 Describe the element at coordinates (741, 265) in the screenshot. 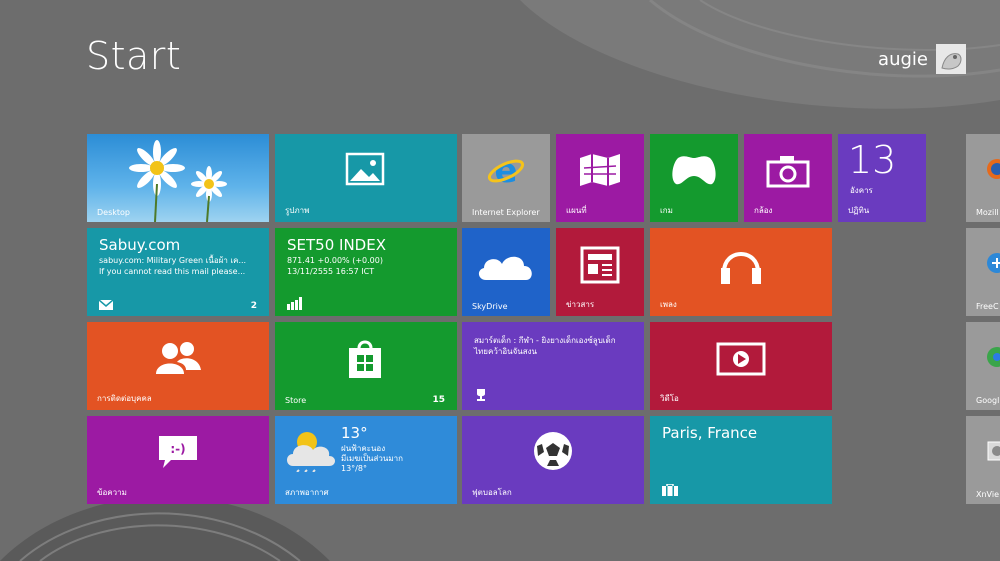

I see `headphones-icon` at that location.